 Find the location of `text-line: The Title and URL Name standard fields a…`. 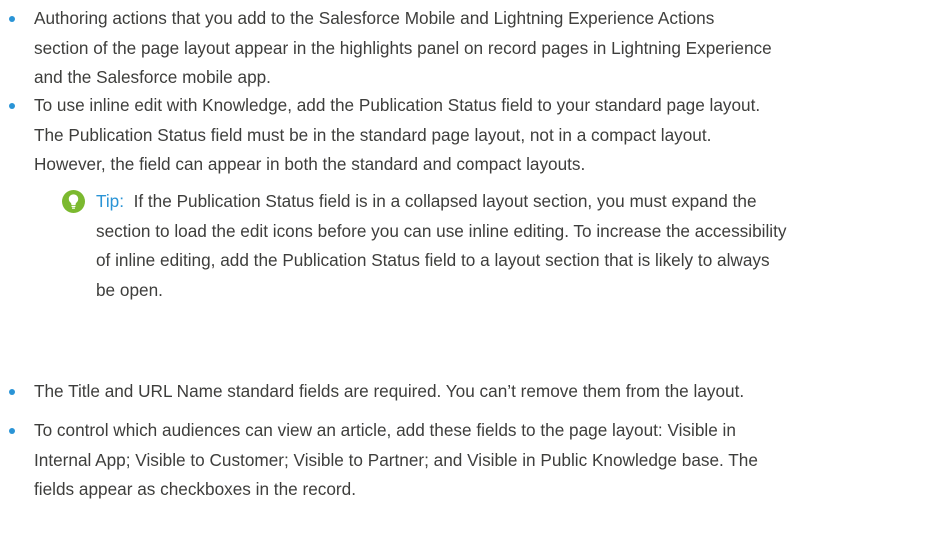

text-line: The Title and URL Name standard fields a… is located at coordinates (389, 391).